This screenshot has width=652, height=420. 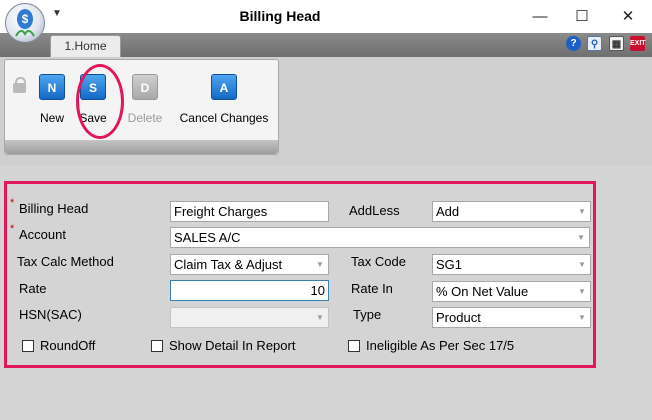 I want to click on title-bar: ▼ Billing Head — ☐ ✕, so click(x=326, y=16).